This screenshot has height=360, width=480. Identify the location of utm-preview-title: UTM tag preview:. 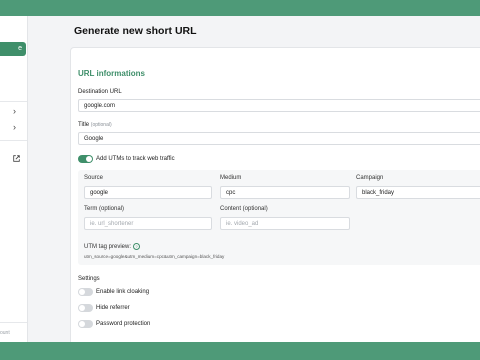
(108, 247).